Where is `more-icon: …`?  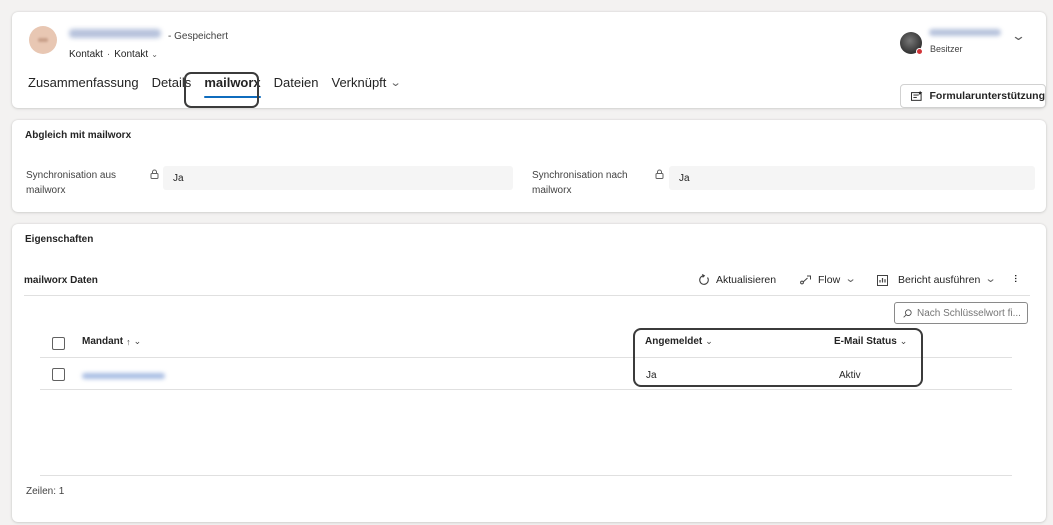 more-icon: … is located at coordinates (1018, 278).